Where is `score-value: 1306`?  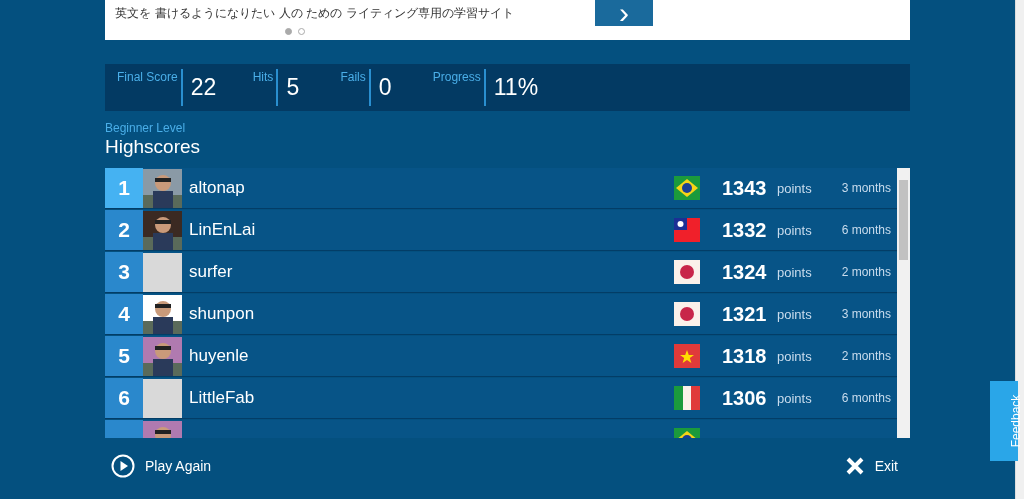
score-value: 1306 is located at coordinates (745, 398).